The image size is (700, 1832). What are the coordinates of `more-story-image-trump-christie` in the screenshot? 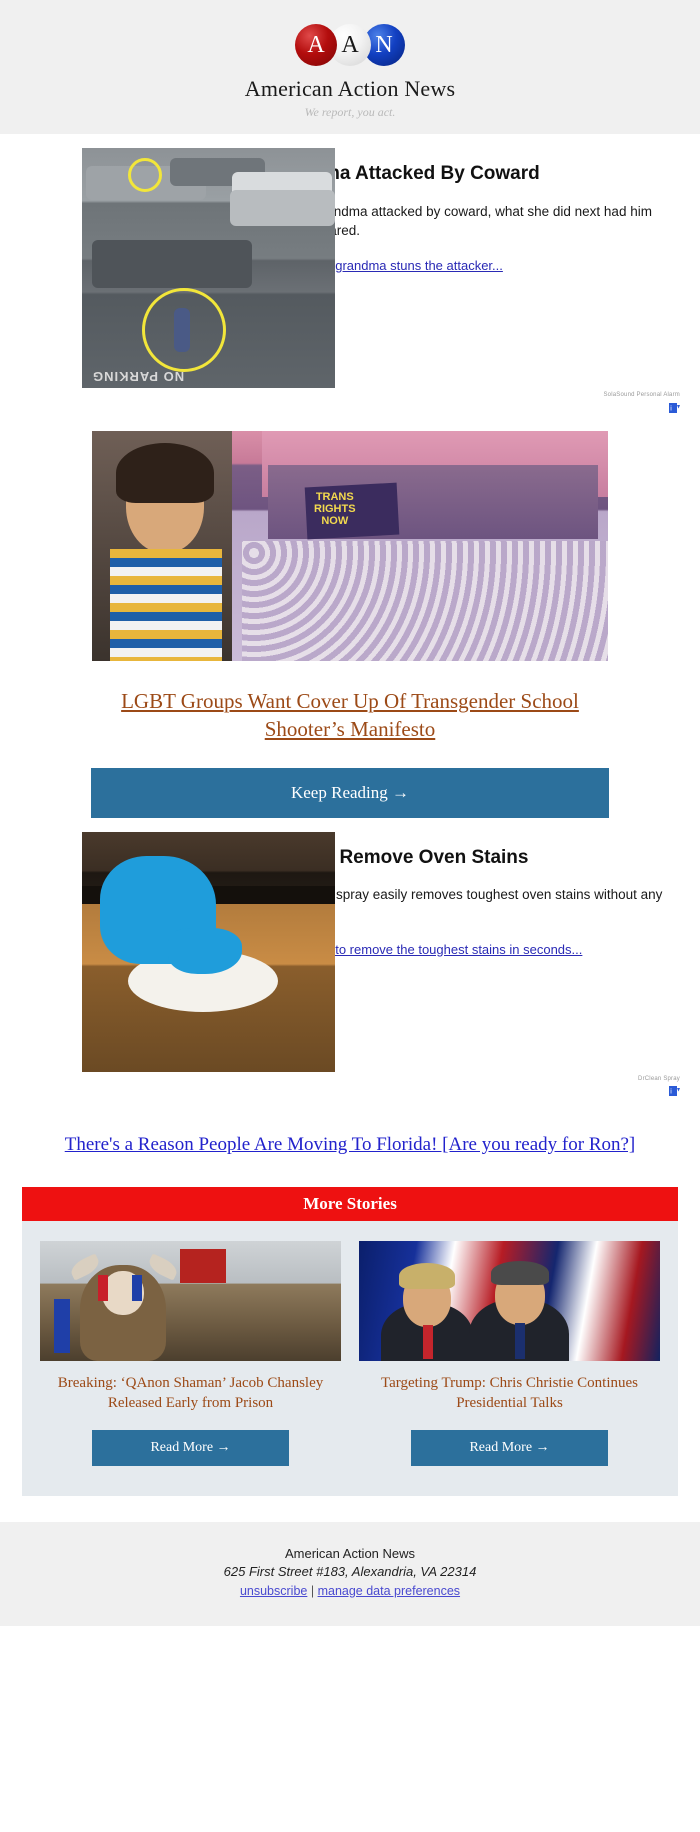 It's located at (509, 1301).